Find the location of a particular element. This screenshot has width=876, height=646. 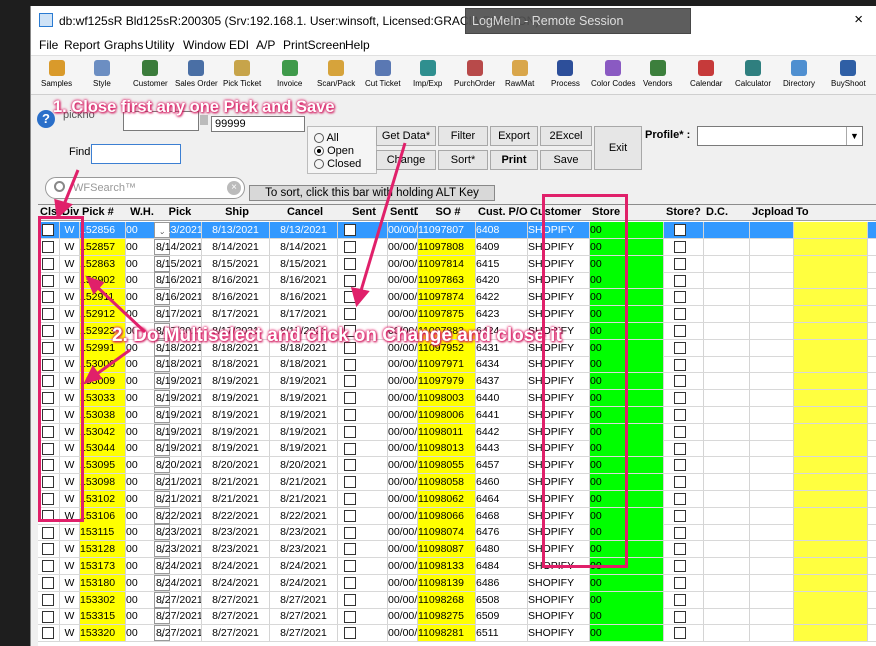

arrow-to-select-2-head is located at coordinates (93, 375).